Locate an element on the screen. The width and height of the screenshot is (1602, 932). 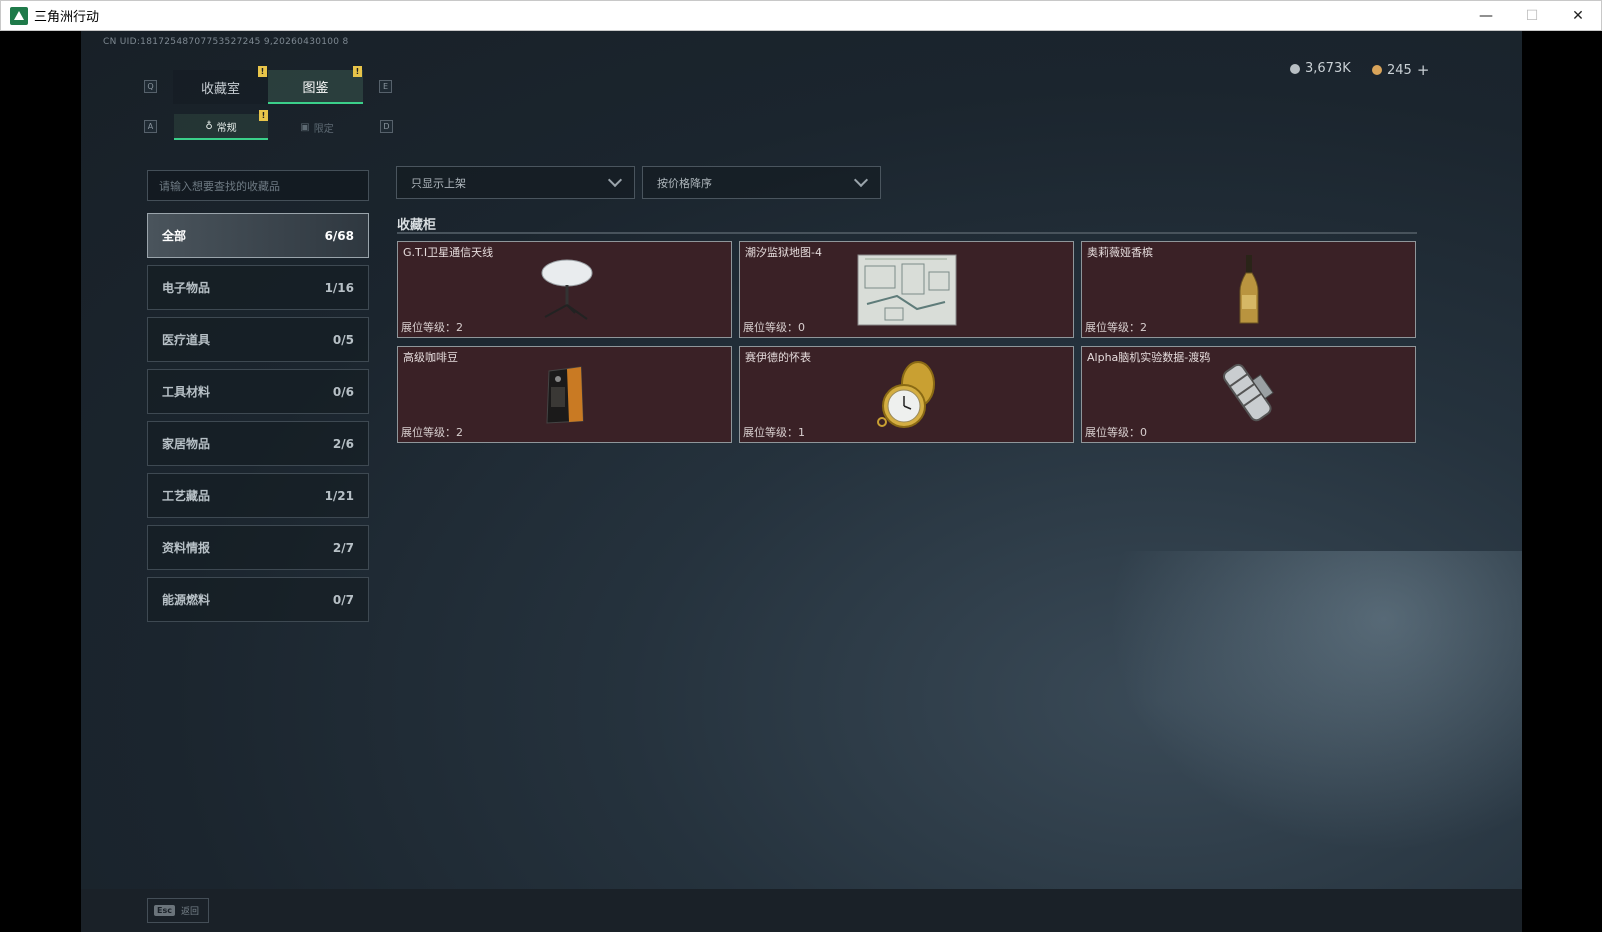
cabinet-divider is located at coordinates (907, 233).